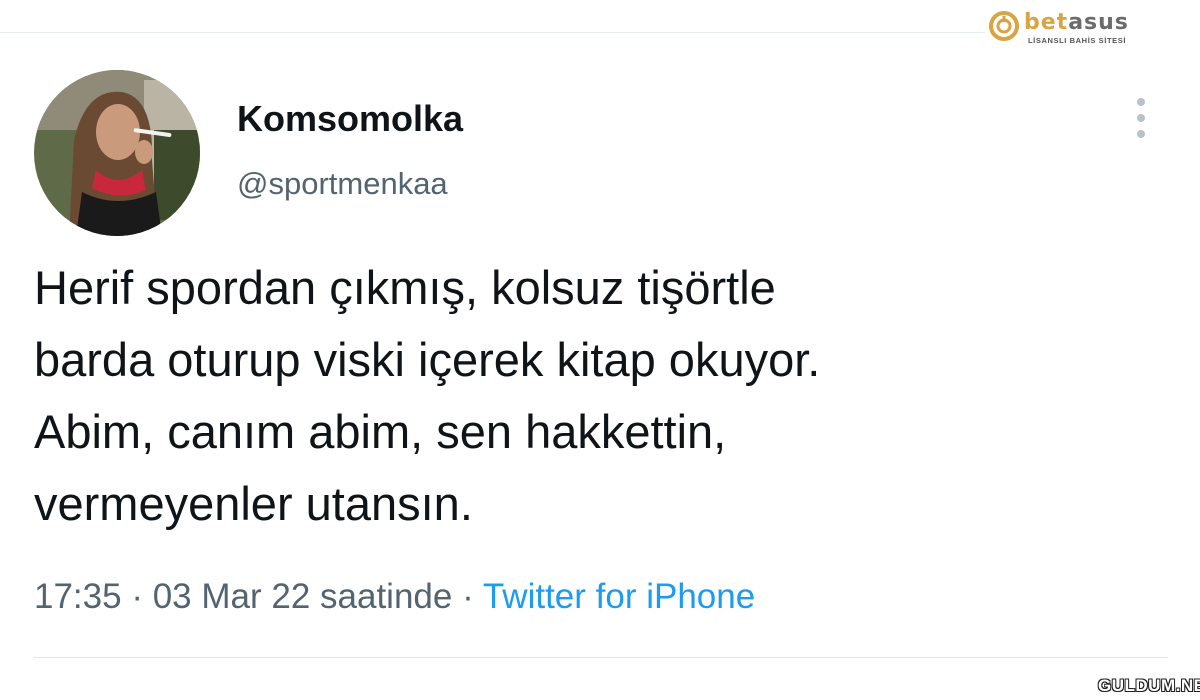 The height and width of the screenshot is (700, 1200). Describe the element at coordinates (78, 596) in the screenshot. I see `tweet-time: 17:35` at that location.